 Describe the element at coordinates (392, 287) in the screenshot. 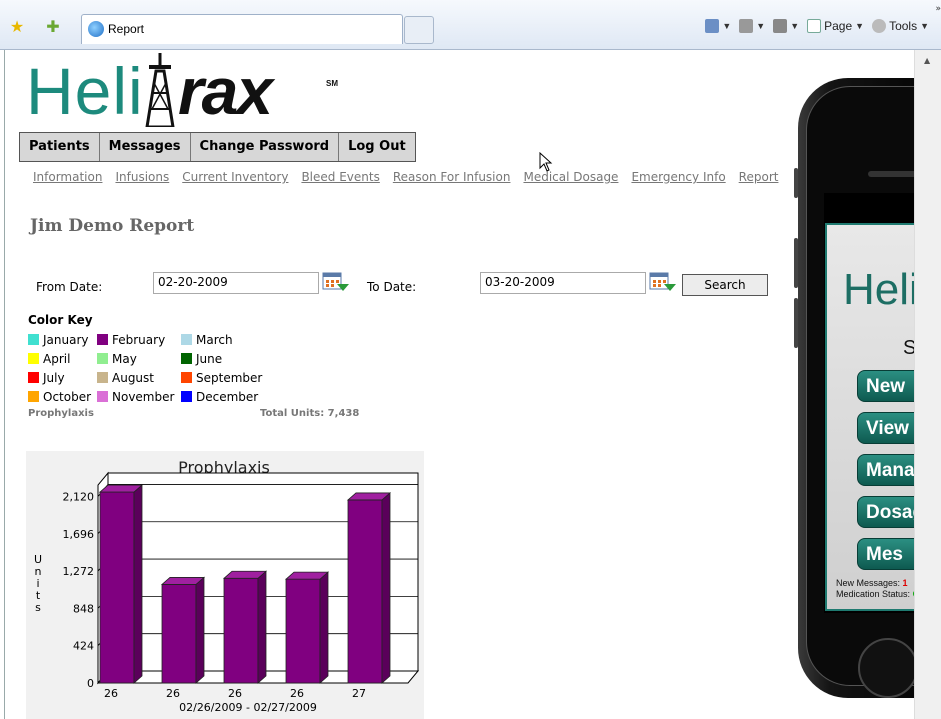

I see `to-date-label: To Date:` at that location.